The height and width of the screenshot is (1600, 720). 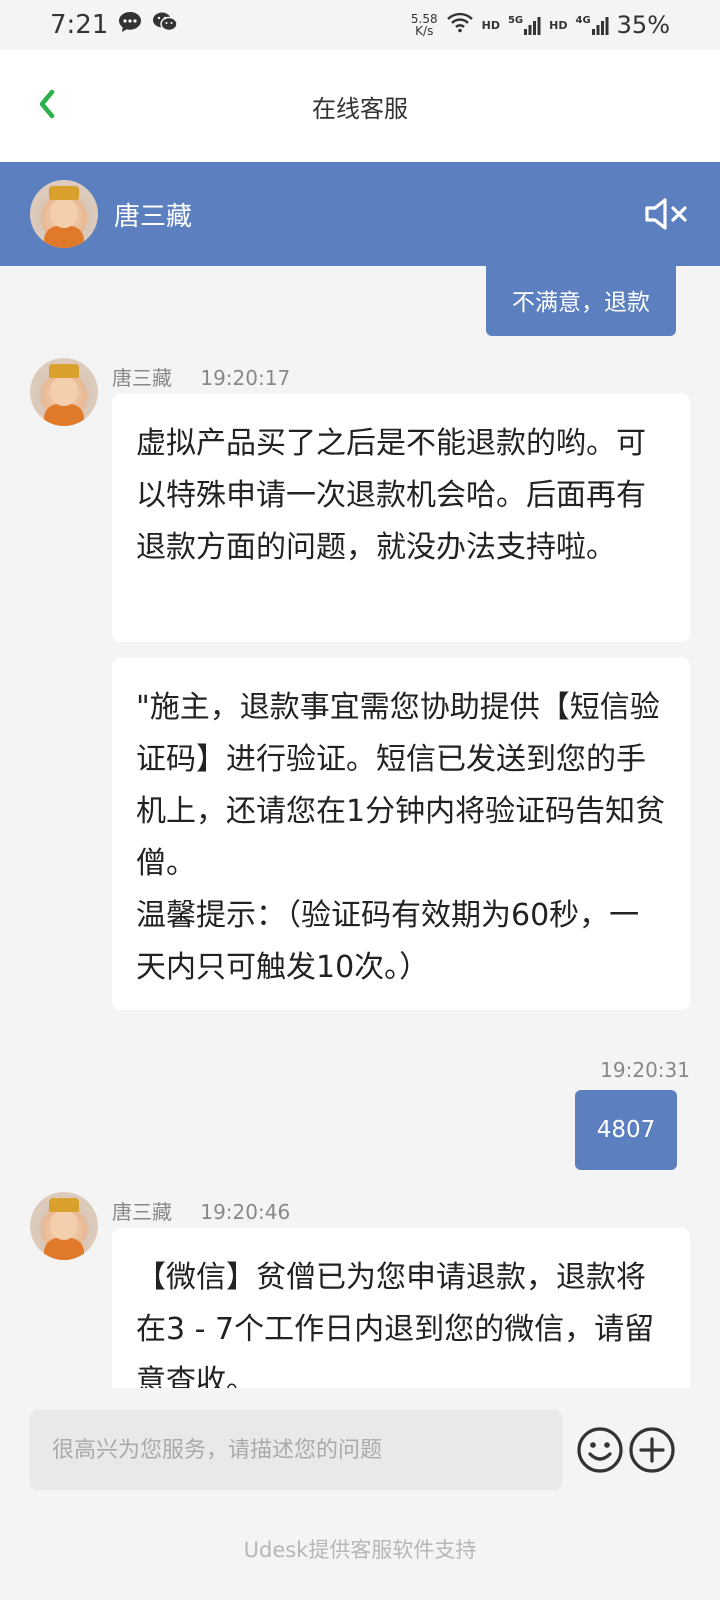 I want to click on back-button, so click(x=50, y=106).